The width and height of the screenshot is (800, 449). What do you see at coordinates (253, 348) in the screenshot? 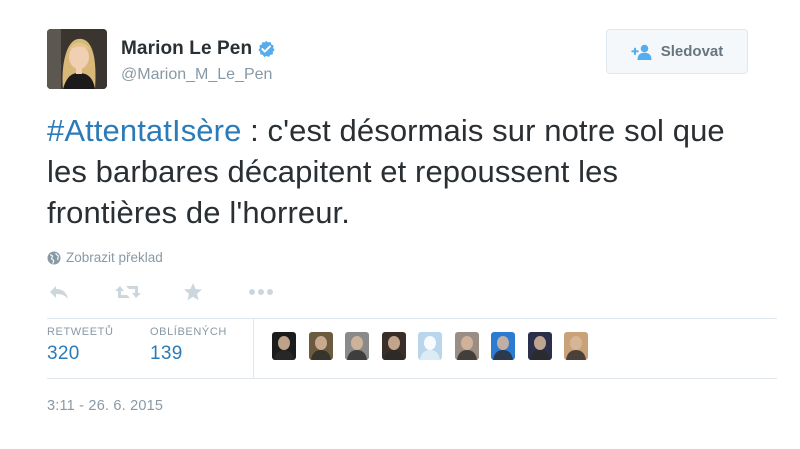
I see `stats-divider` at bounding box center [253, 348].